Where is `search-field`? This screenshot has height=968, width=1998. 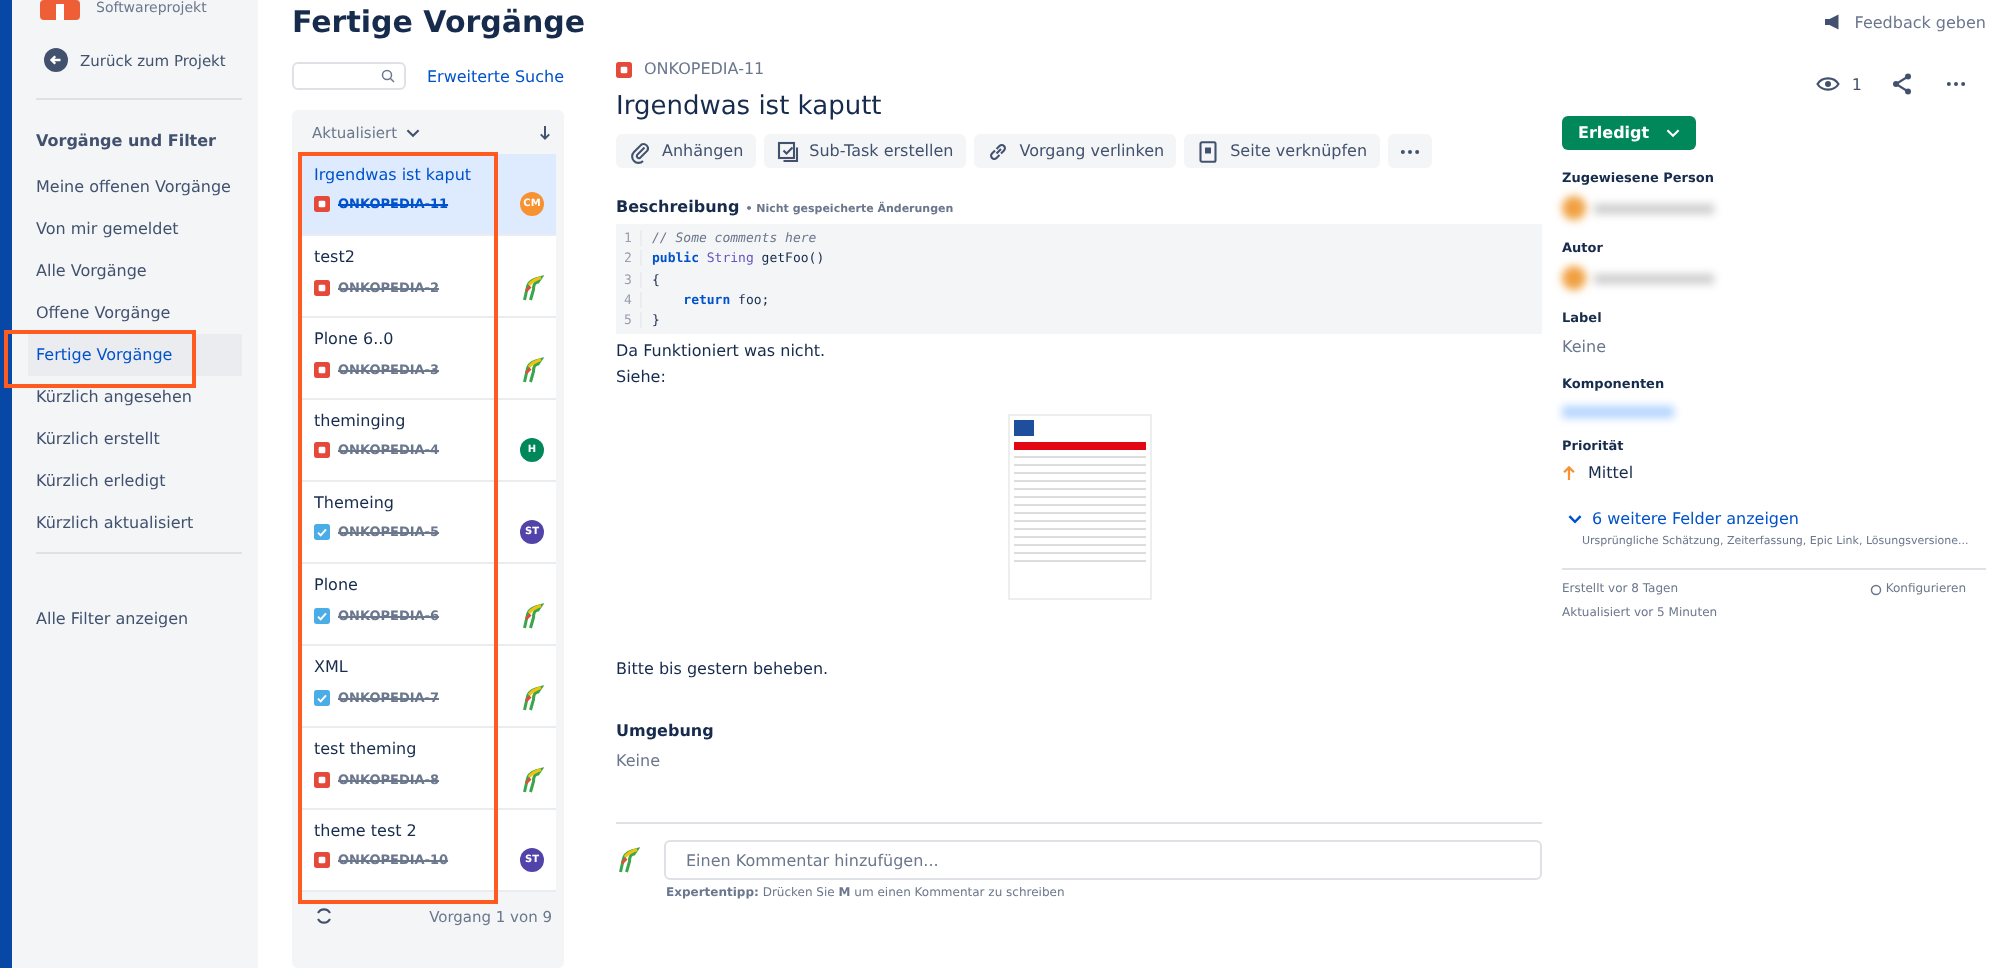
search-field is located at coordinates (349, 76).